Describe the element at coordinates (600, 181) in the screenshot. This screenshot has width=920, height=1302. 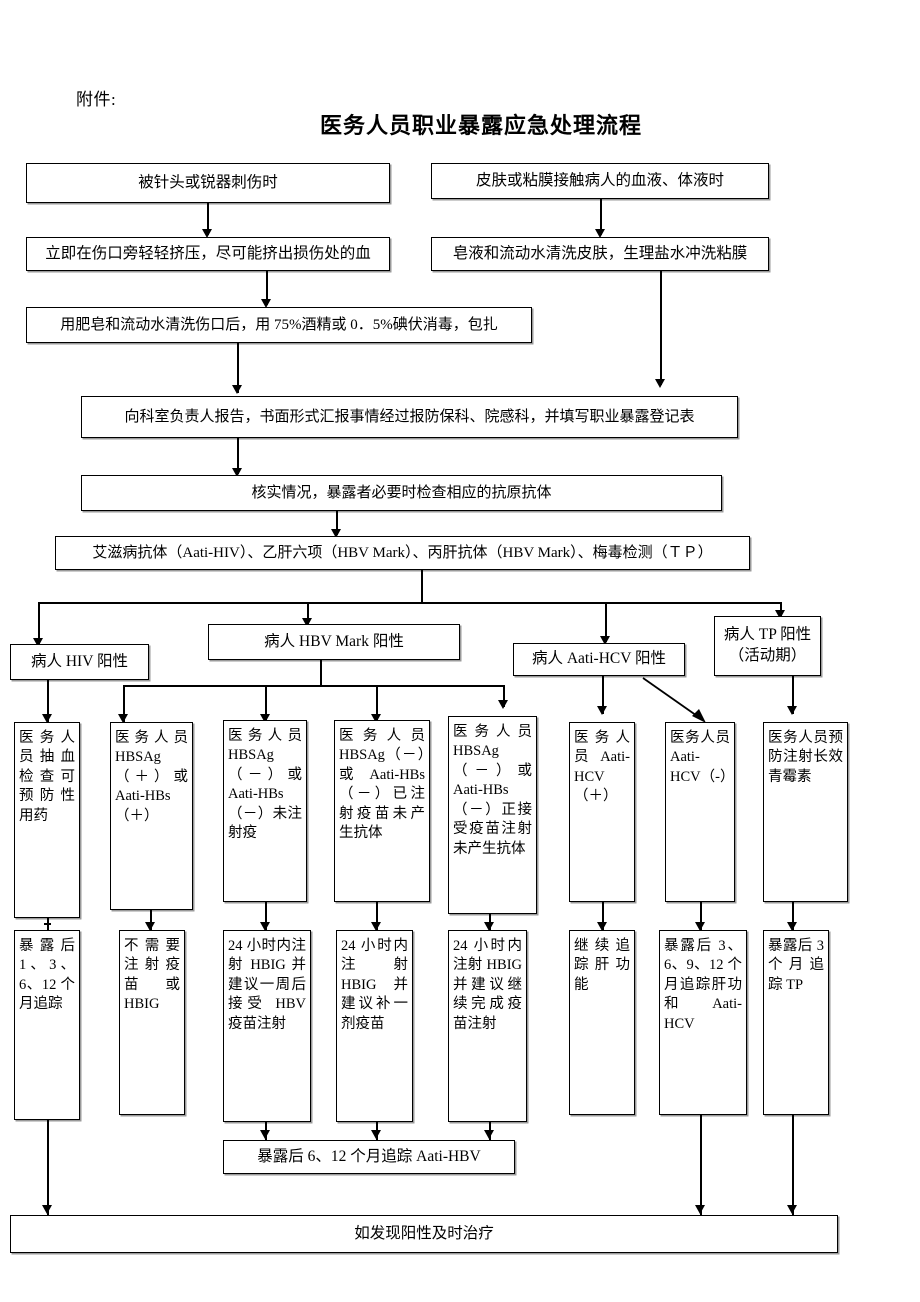
I see `node-skin-mucosa-contact: 皮肤或粘膜接触病人的血液、体液时` at that location.